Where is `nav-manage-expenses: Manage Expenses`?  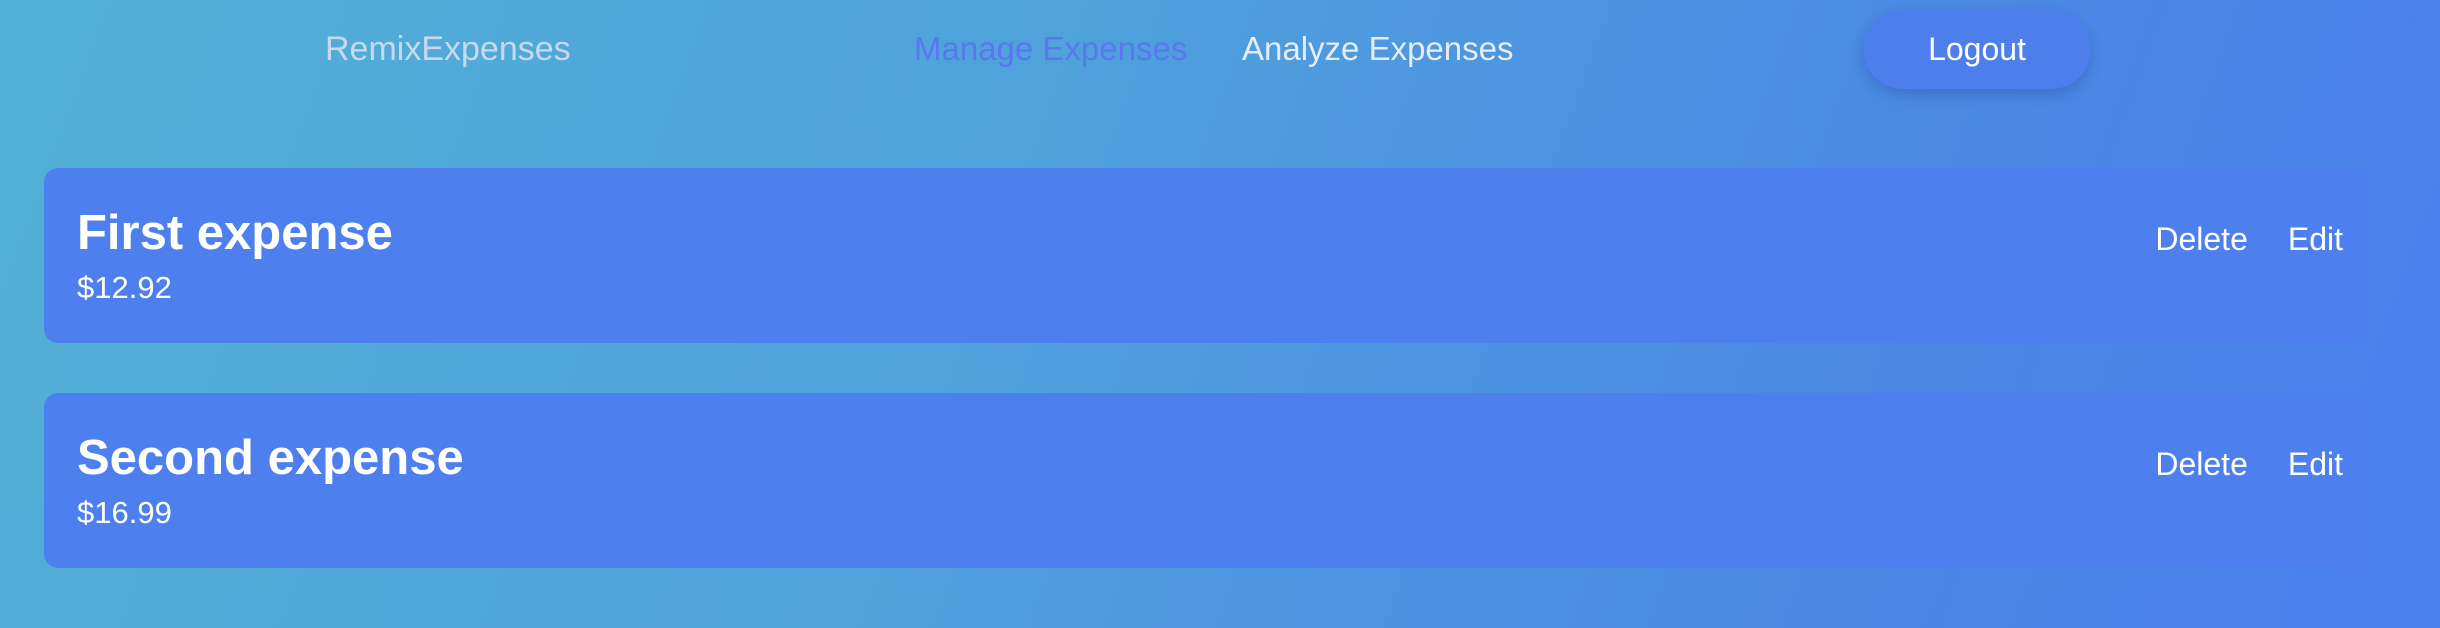
nav-manage-expenses: Manage Expenses is located at coordinates (1050, 49).